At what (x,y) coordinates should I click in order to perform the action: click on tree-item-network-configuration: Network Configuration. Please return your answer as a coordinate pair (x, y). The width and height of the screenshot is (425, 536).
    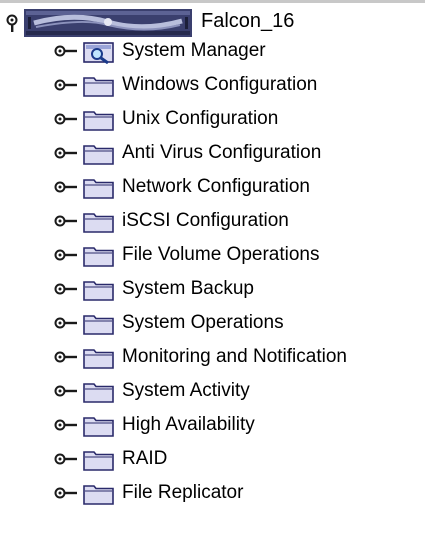
    Looking at the image, I should click on (212, 188).